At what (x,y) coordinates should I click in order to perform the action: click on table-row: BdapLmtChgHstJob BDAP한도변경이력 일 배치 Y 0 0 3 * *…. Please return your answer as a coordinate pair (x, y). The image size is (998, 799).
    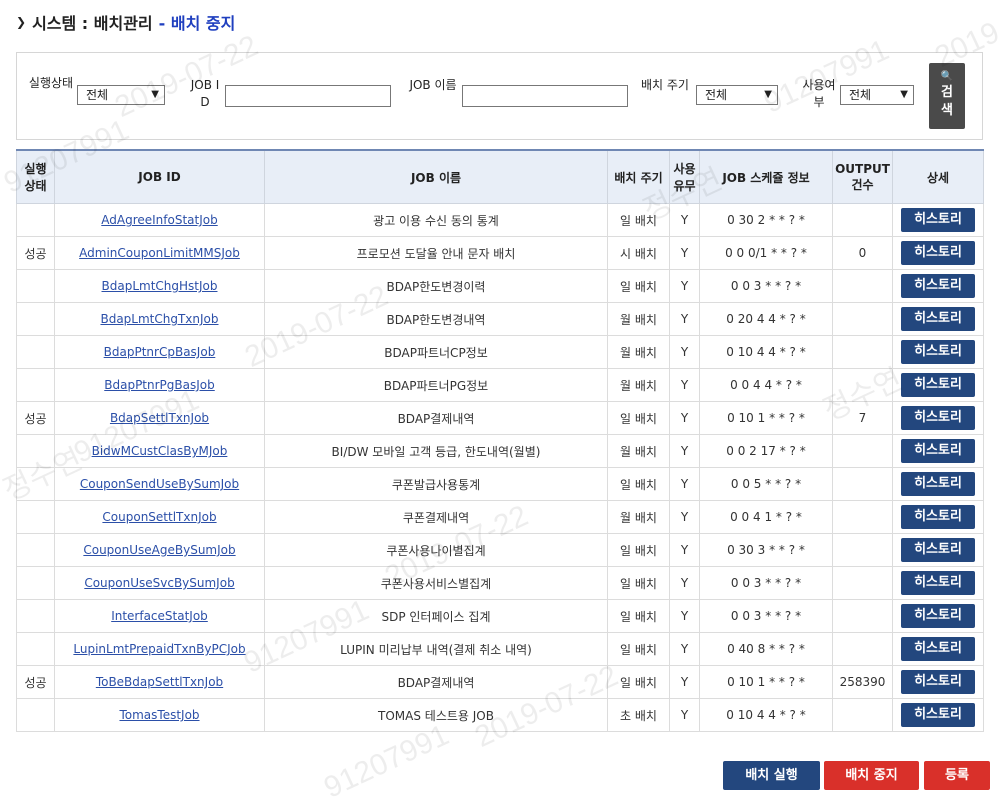
    Looking at the image, I should click on (500, 286).